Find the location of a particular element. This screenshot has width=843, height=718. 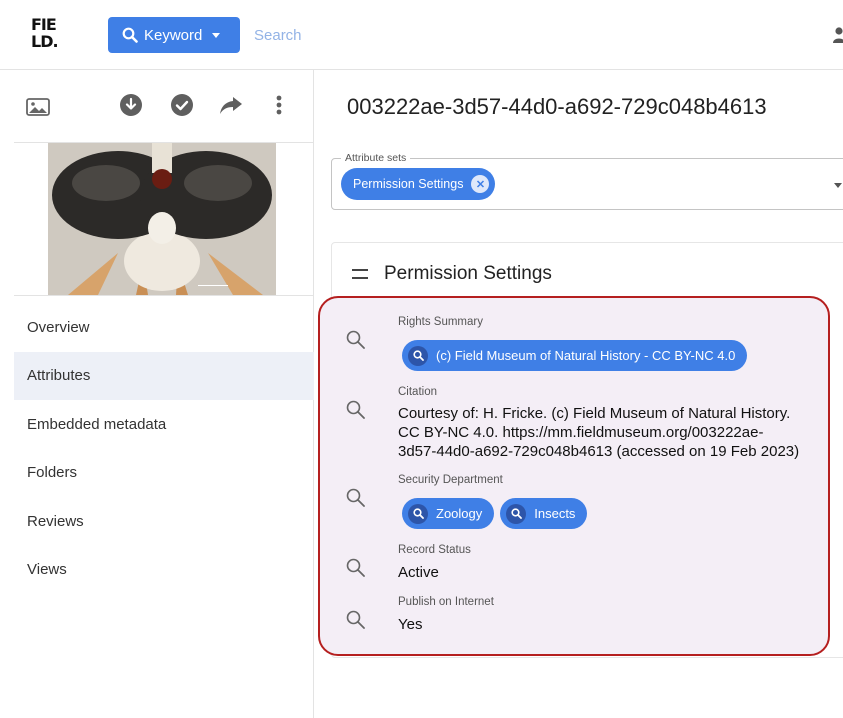

security-department-label: Security Department is located at coordinates (450, 480).